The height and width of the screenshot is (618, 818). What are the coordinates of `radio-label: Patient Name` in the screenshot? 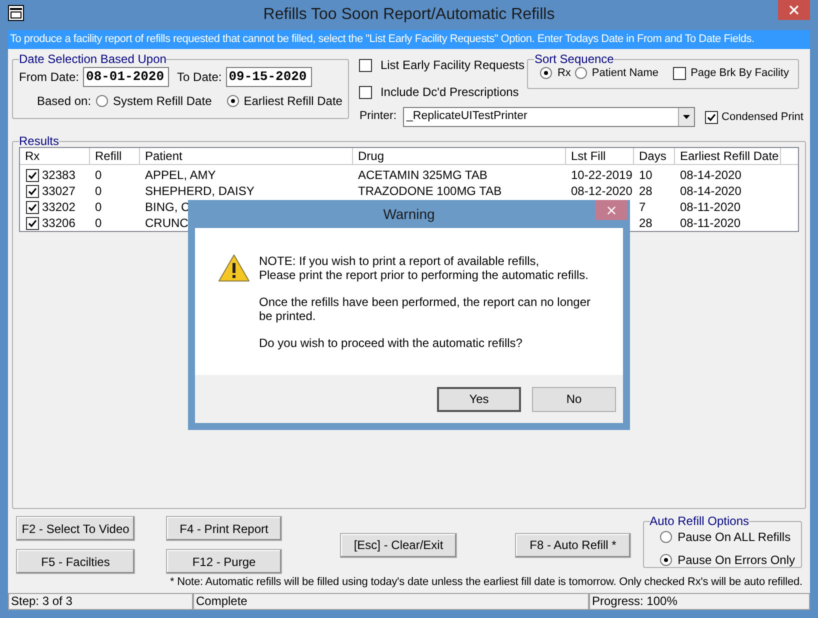 It's located at (625, 73).